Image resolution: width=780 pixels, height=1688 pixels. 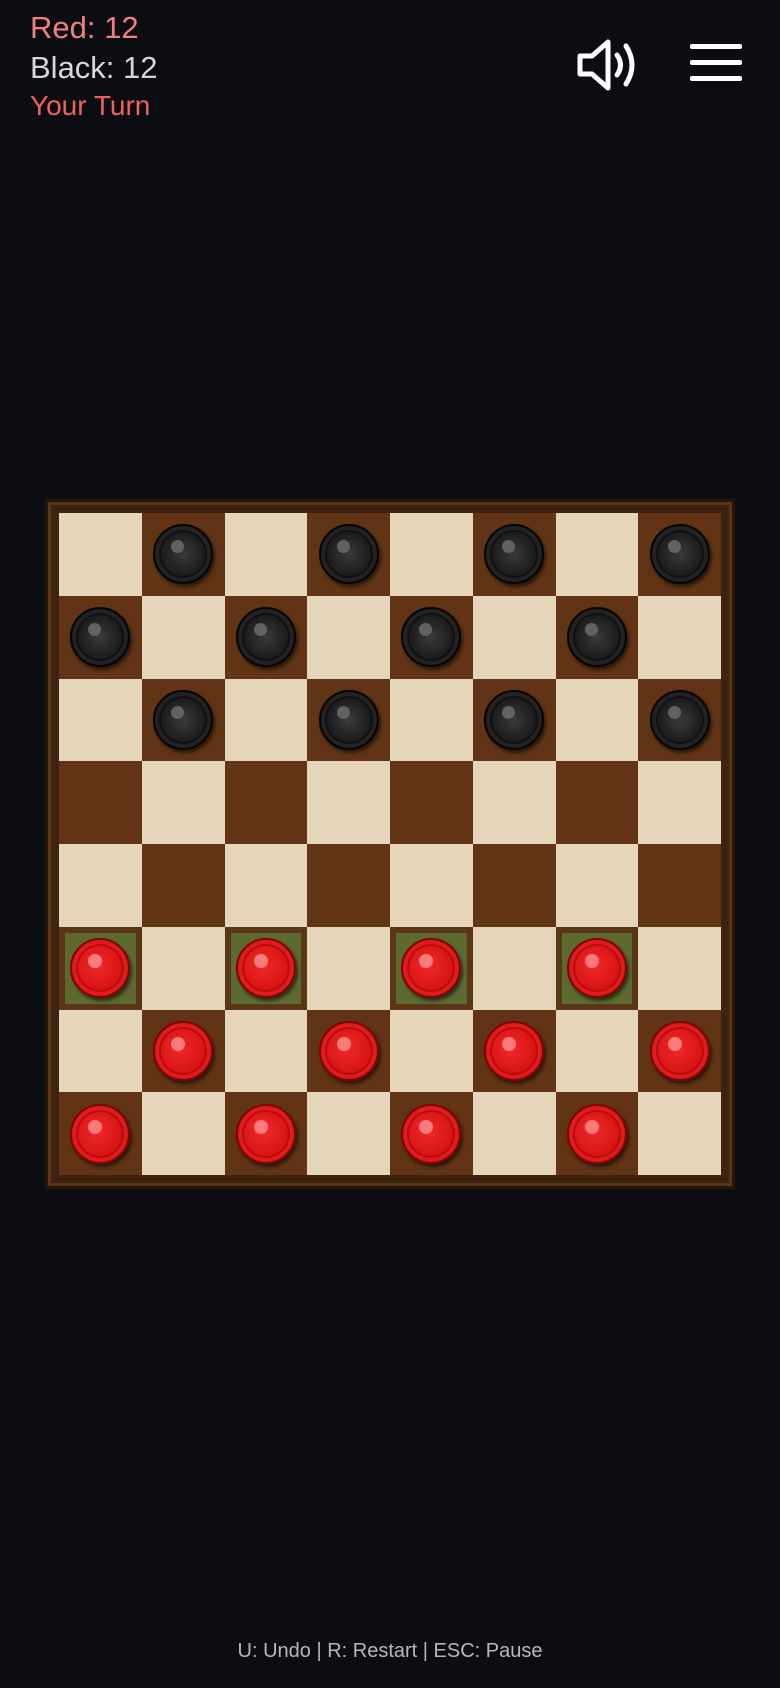 I want to click on board-square-r0-c3, so click(x=348, y=554).